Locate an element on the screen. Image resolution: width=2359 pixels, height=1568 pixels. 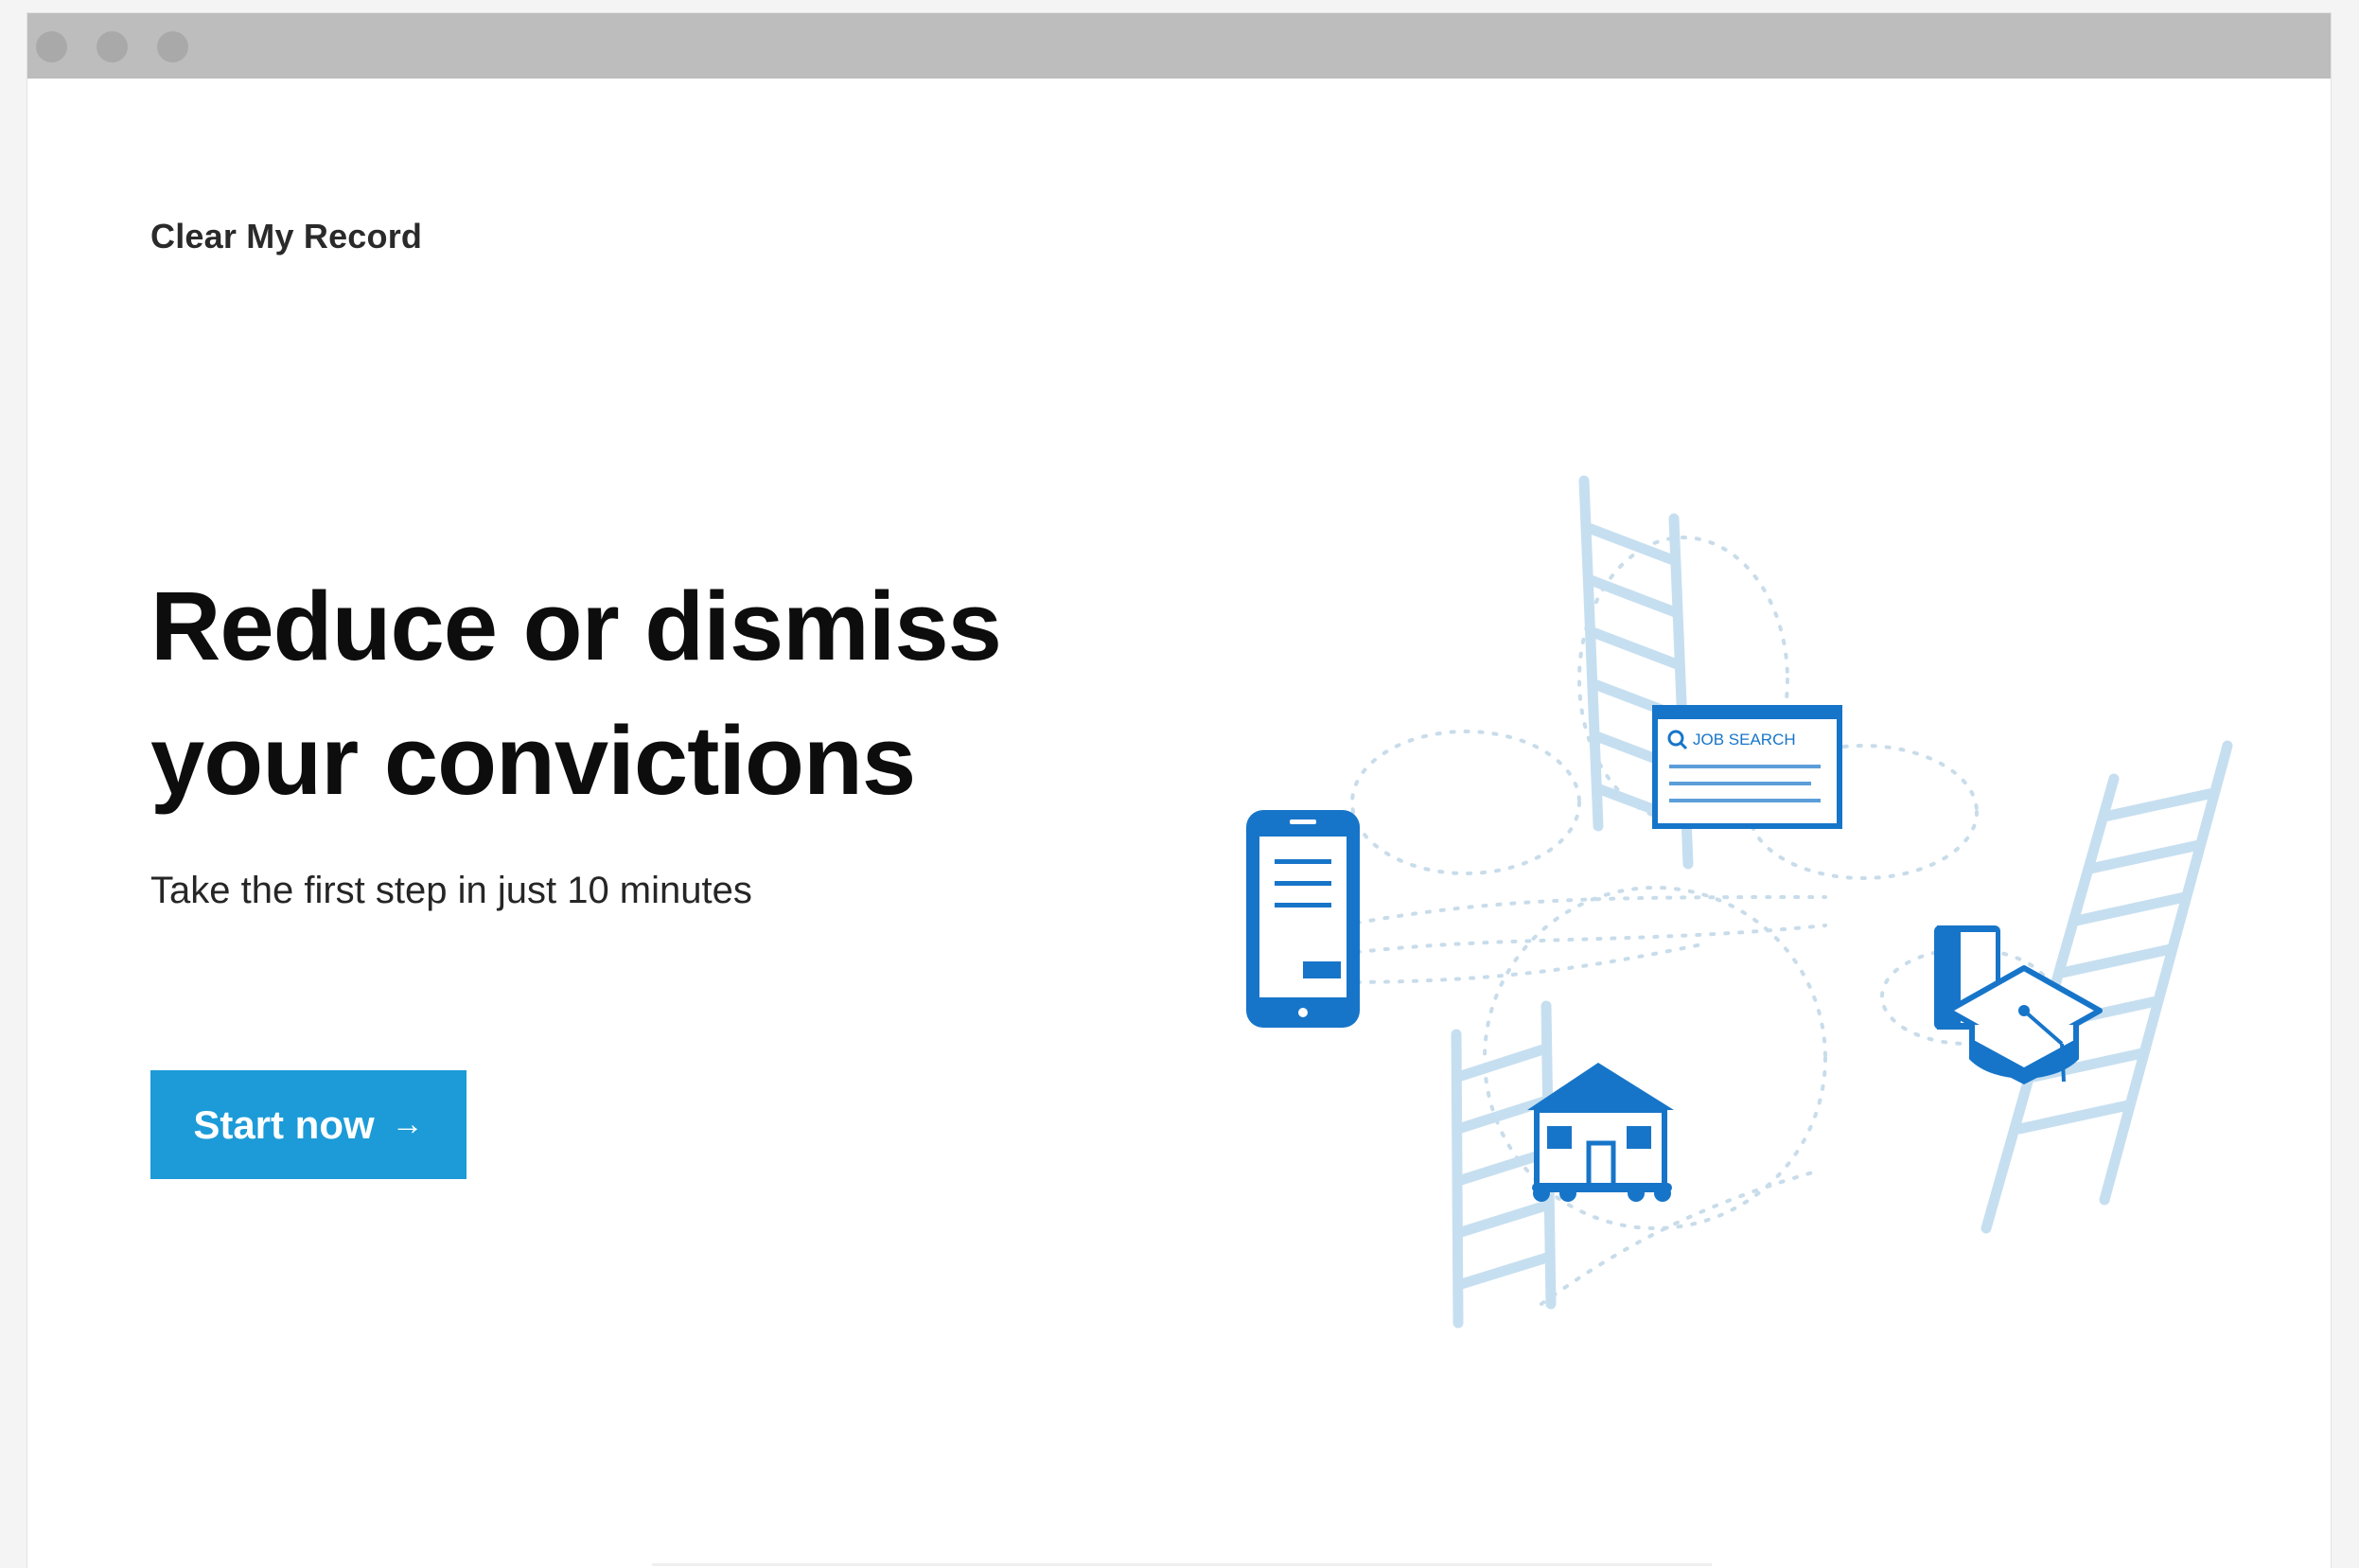
job-search-window-icon: JOB SEARCH is located at coordinates (1747, 767).